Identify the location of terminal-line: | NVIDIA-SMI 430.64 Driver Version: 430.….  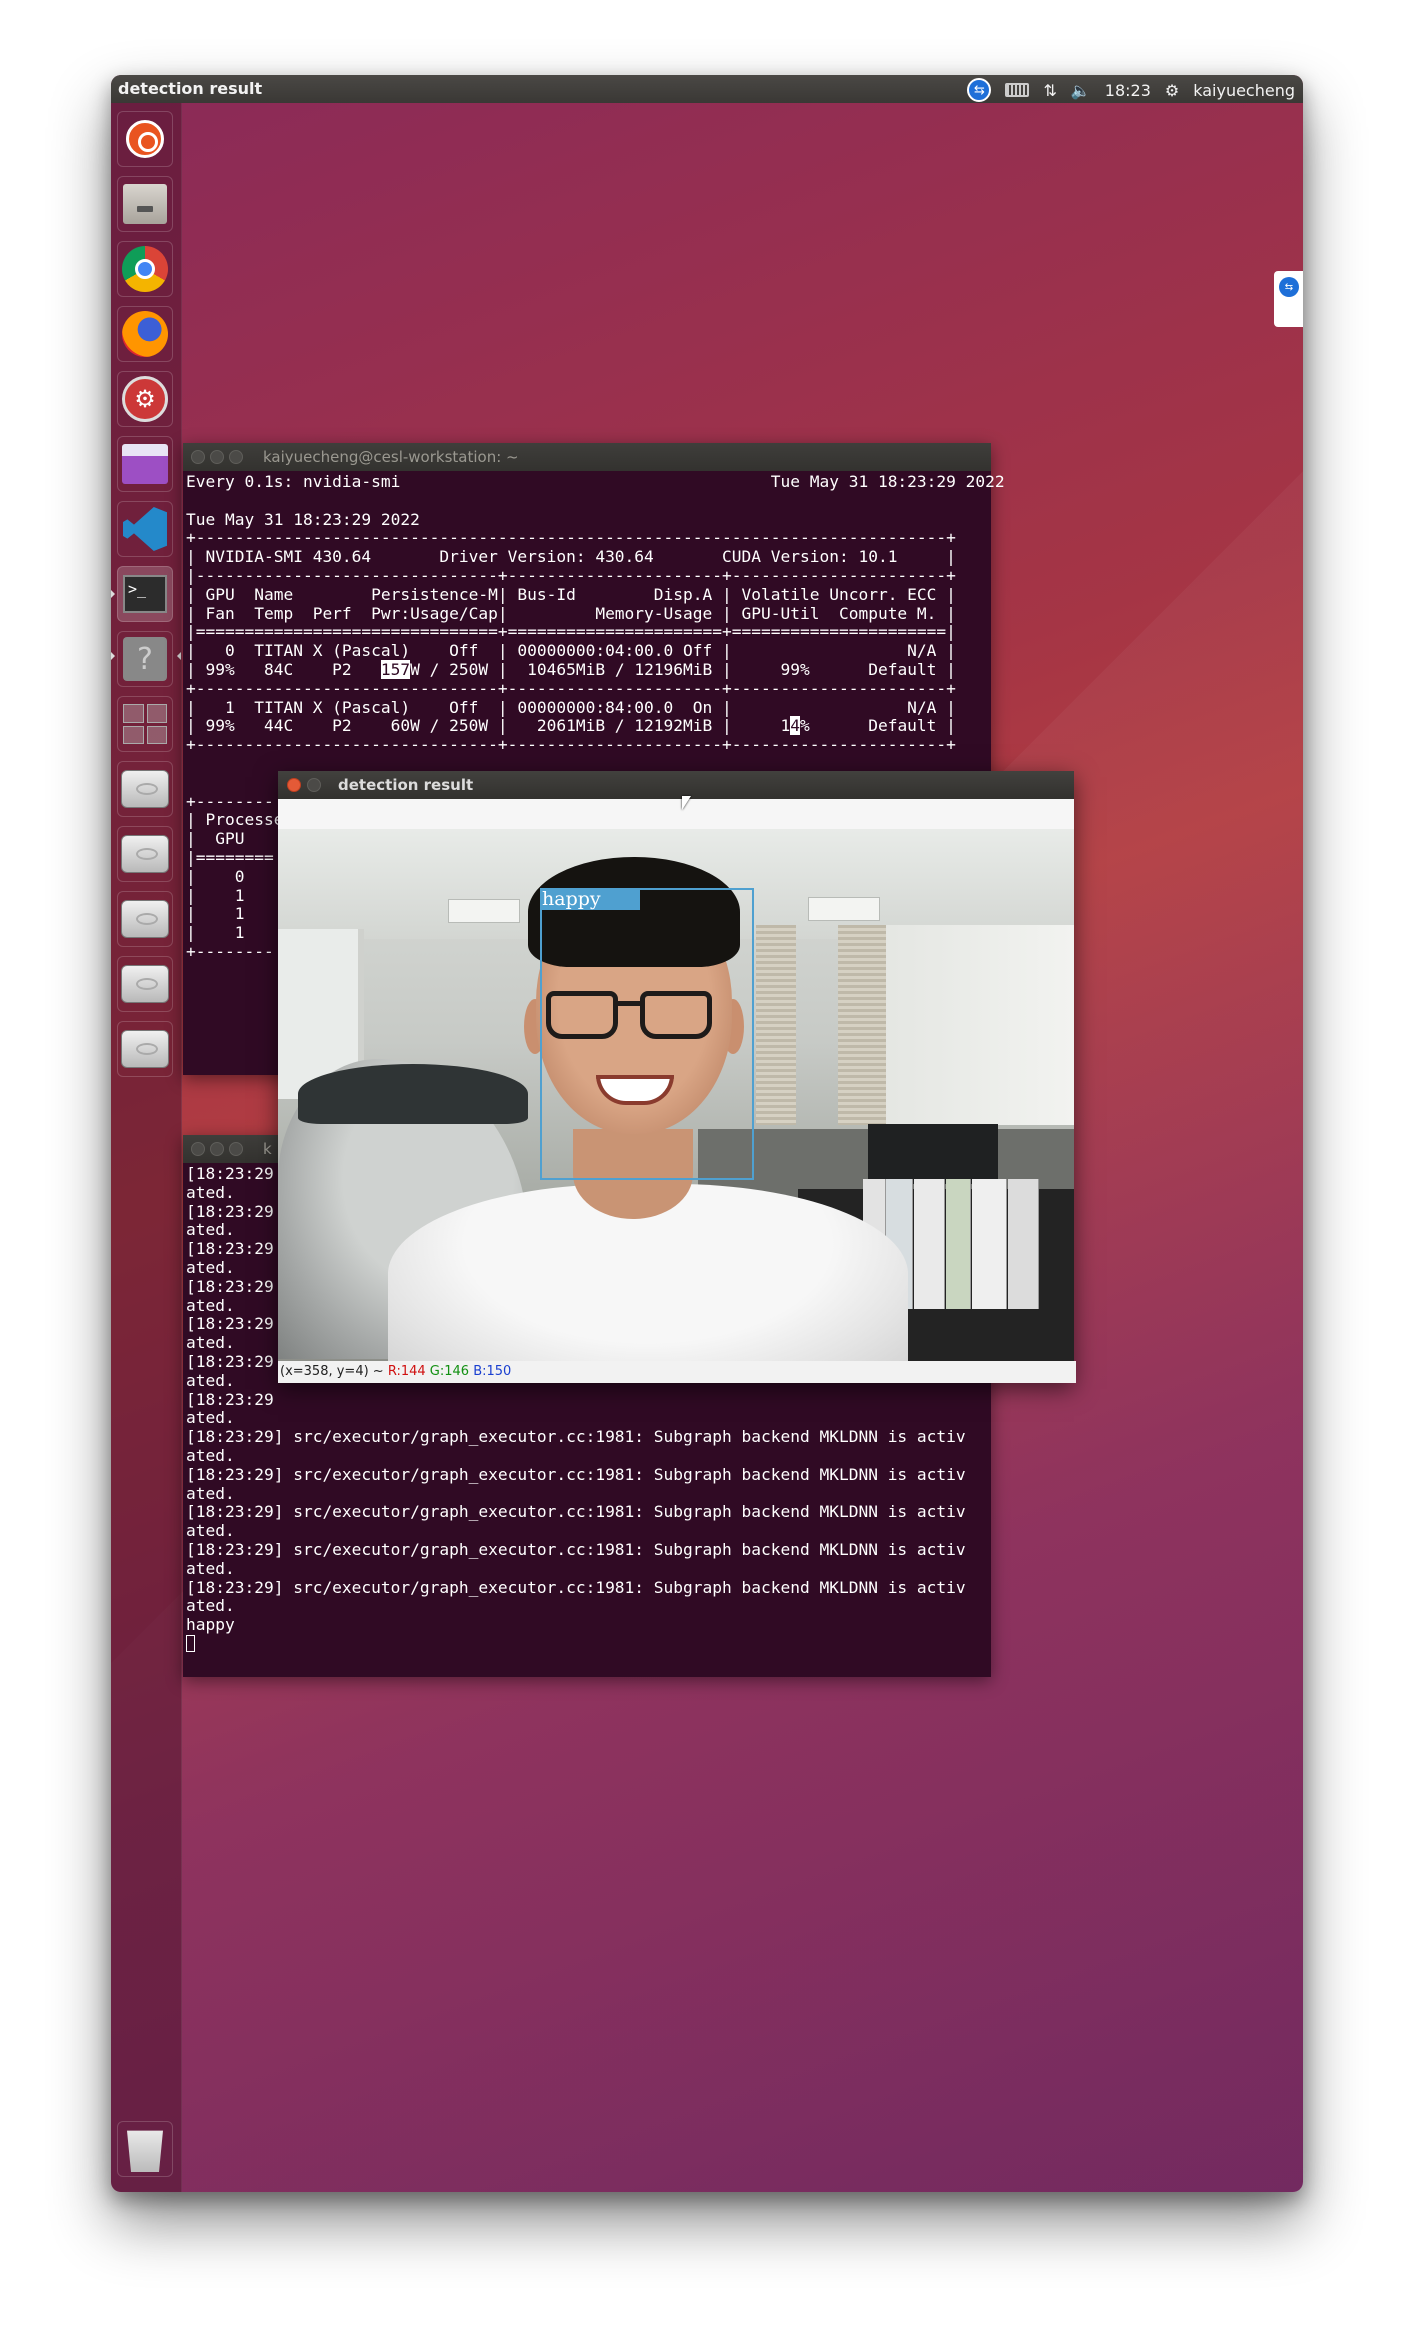
(571, 557).